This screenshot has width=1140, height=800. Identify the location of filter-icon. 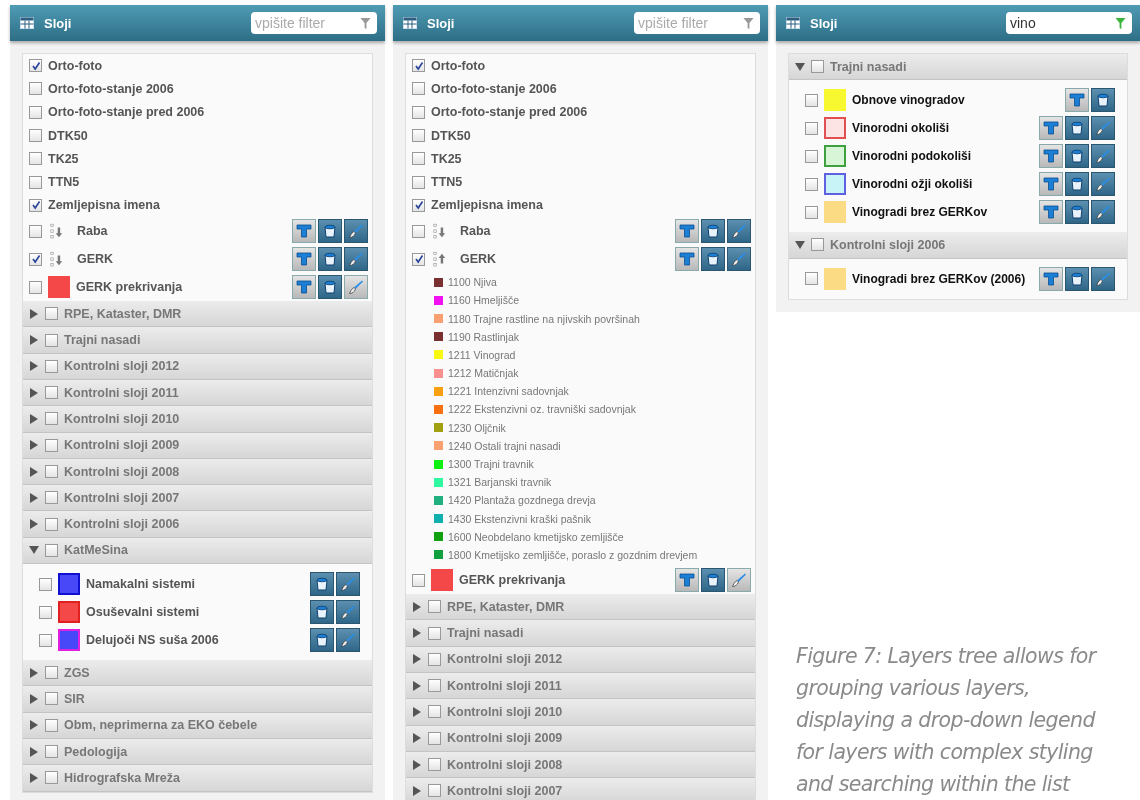
(748, 23).